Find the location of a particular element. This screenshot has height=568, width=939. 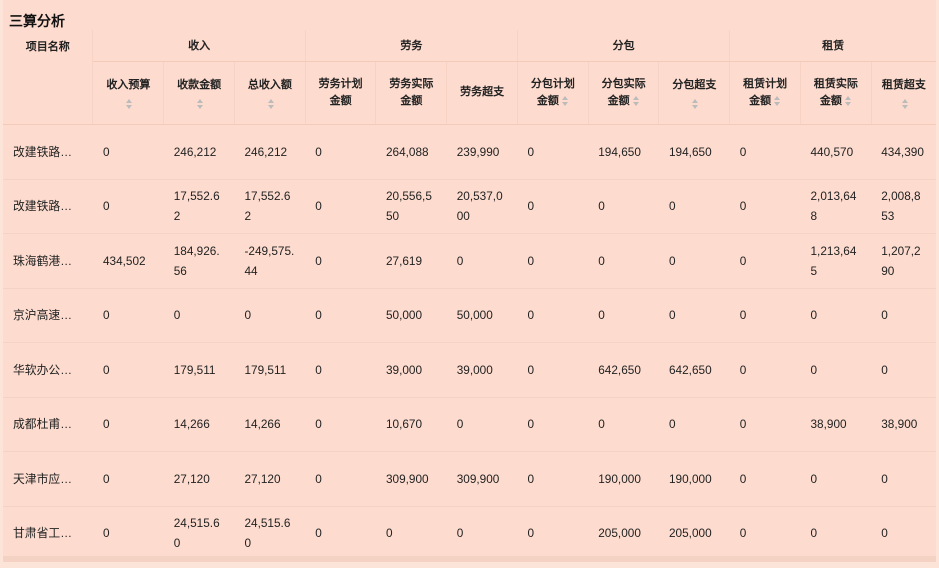

cell-lease-overrun: 0 is located at coordinates (903, 315).